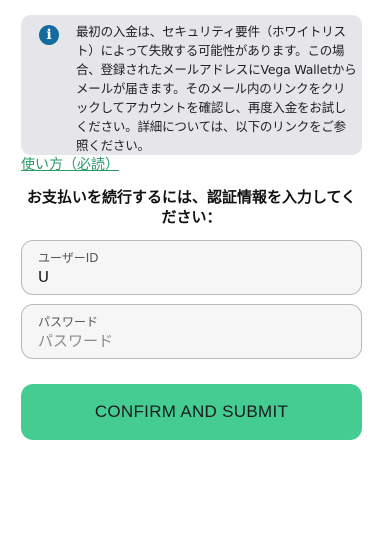  Describe the element at coordinates (70, 165) in the screenshot. I see `usage-guide-link: 使い方（必読）` at that location.